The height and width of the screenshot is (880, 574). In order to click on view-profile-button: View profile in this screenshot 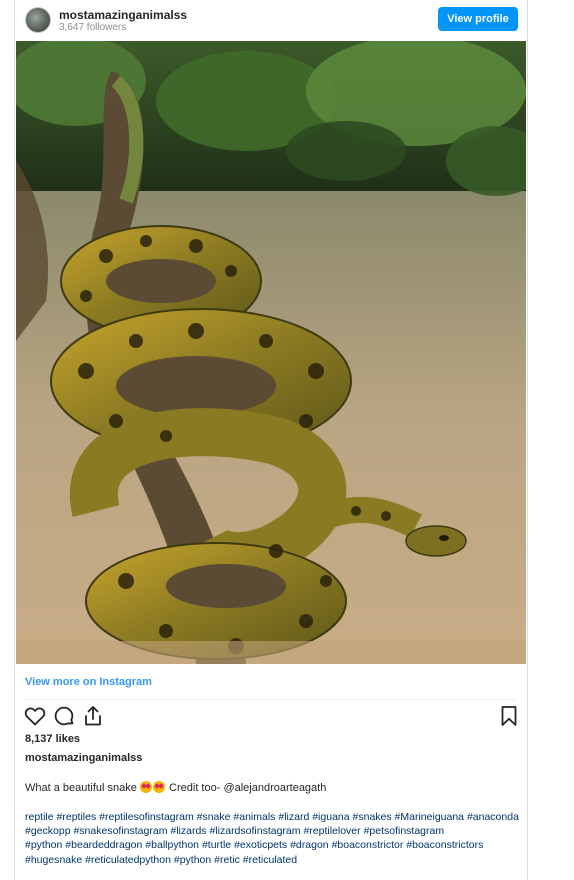, I will do `click(478, 19)`.